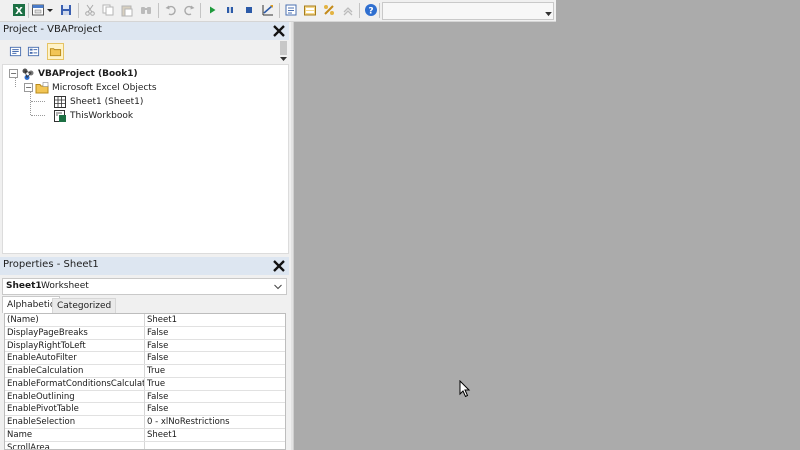 This screenshot has height=450, width=800. Describe the element at coordinates (75, 345) in the screenshot. I see `property-name: DisplayRightToLeft` at that location.